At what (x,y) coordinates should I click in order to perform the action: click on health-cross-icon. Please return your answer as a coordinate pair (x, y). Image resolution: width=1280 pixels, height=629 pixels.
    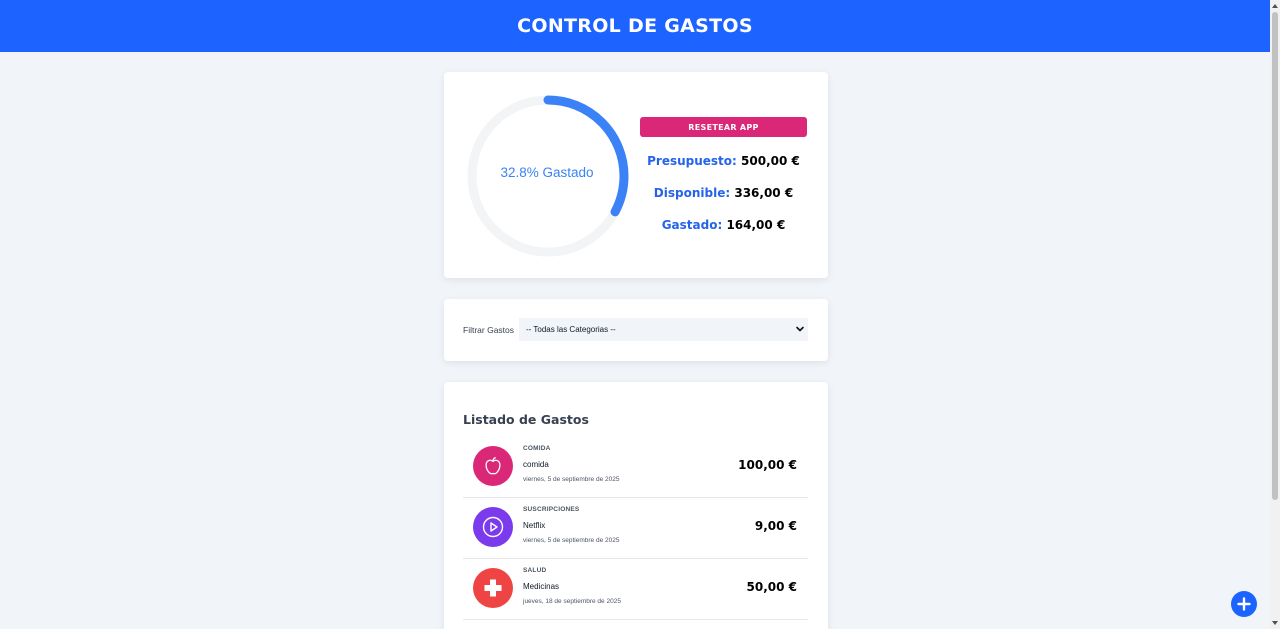
    Looking at the image, I should click on (493, 588).